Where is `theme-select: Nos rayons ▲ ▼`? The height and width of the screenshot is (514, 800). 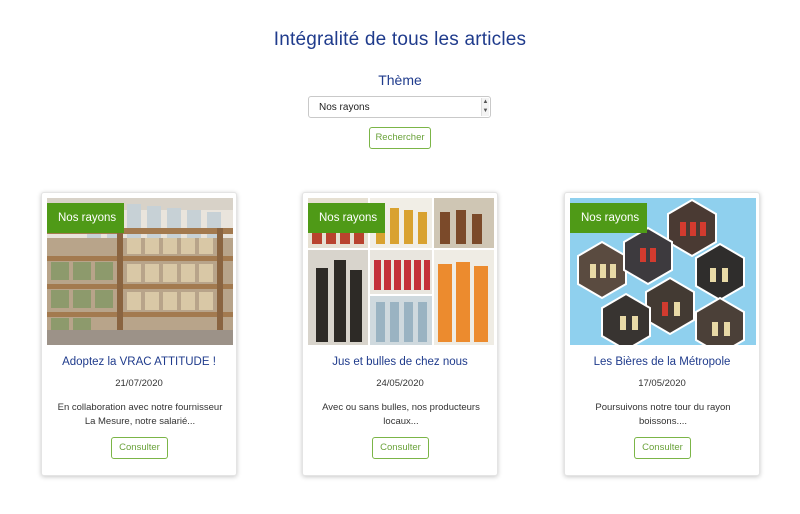 theme-select: Nos rayons ▲ ▼ is located at coordinates (399, 107).